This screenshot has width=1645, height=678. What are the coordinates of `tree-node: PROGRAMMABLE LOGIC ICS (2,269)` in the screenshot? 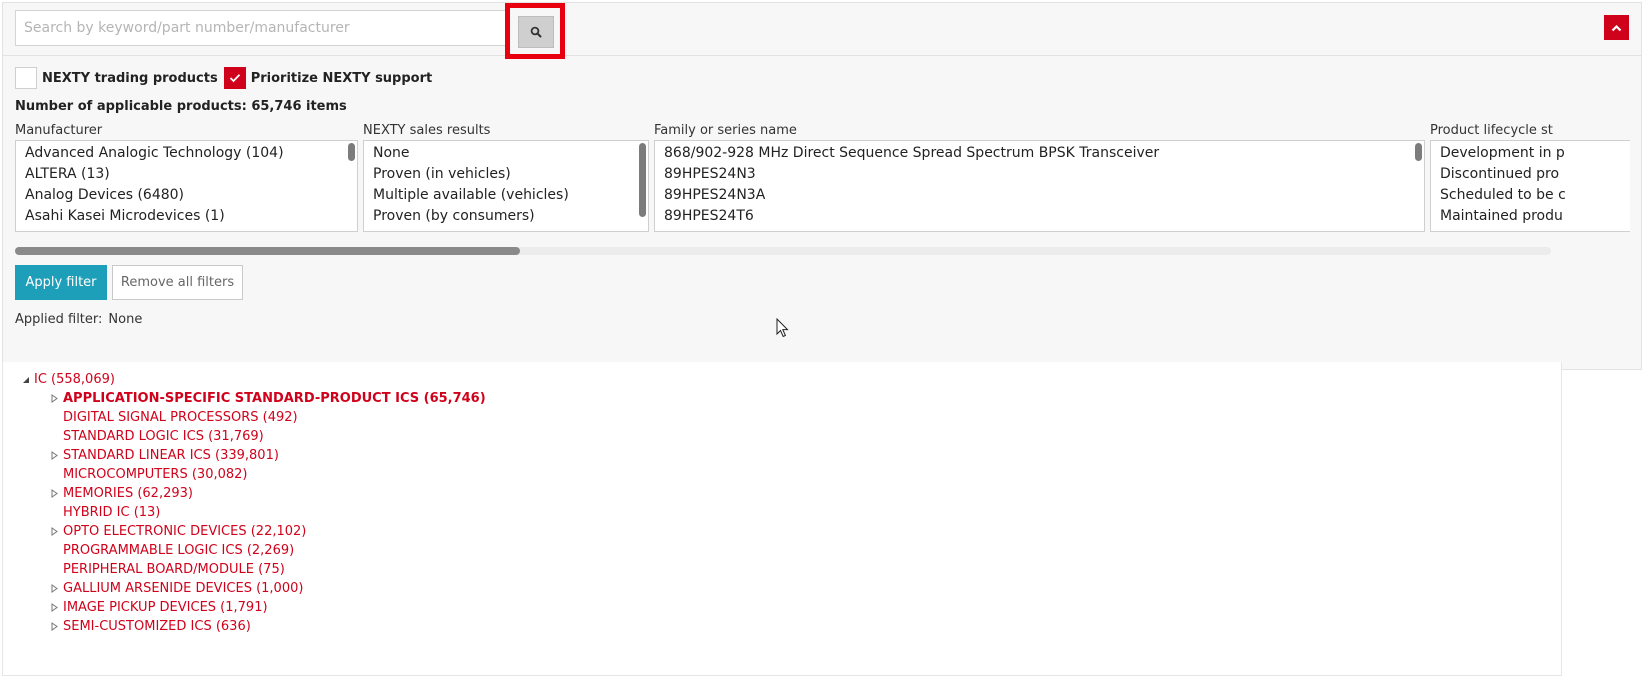 It's located at (178, 550).